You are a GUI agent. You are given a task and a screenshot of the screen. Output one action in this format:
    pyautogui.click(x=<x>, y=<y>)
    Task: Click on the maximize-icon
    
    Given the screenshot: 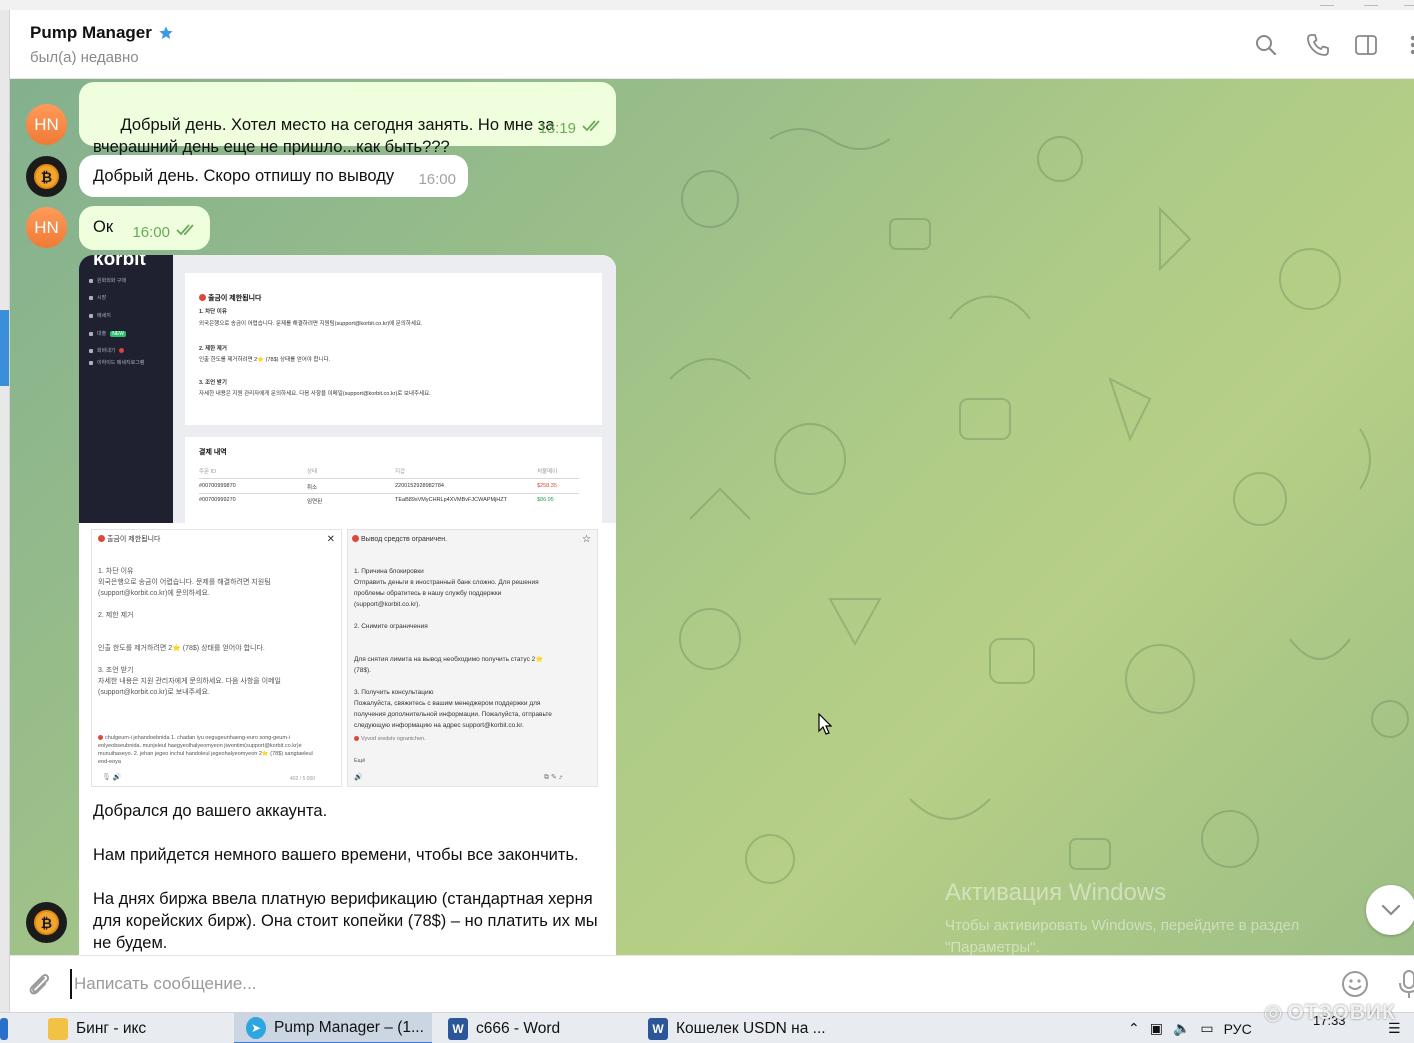 What is the action you would take?
    pyautogui.click(x=1371, y=3)
    